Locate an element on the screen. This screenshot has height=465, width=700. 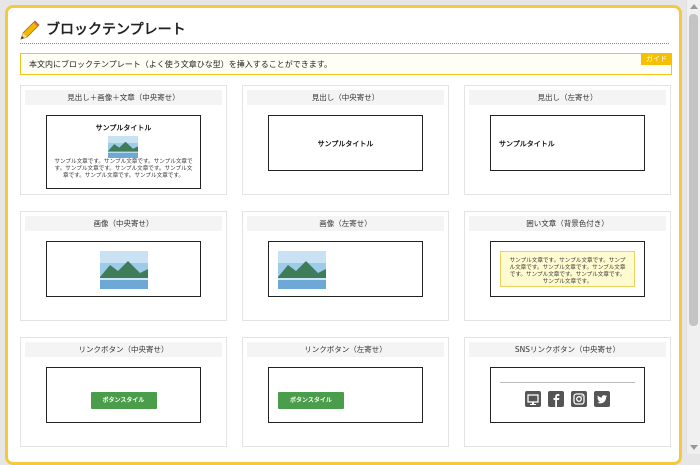
vertical-scrollbar is located at coordinates (693, 227).